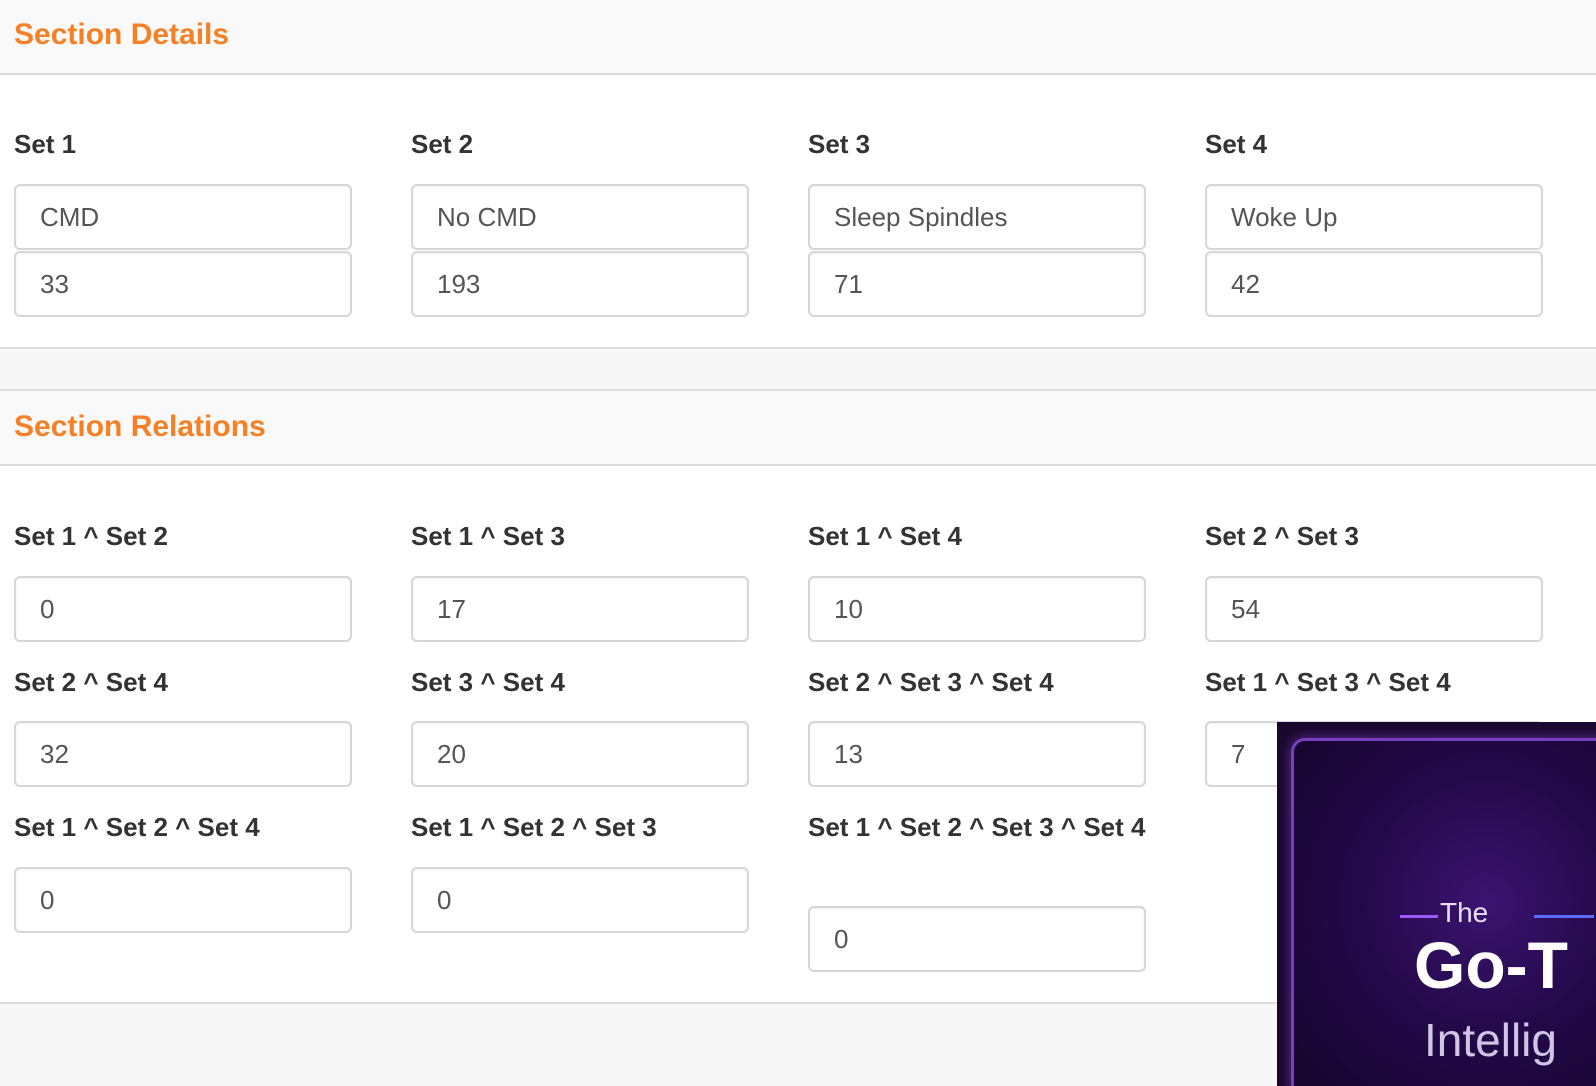  What do you see at coordinates (137, 827) in the screenshot?
I see `relation-label: Set 1 ^ Set 2 ^ Set 4` at bounding box center [137, 827].